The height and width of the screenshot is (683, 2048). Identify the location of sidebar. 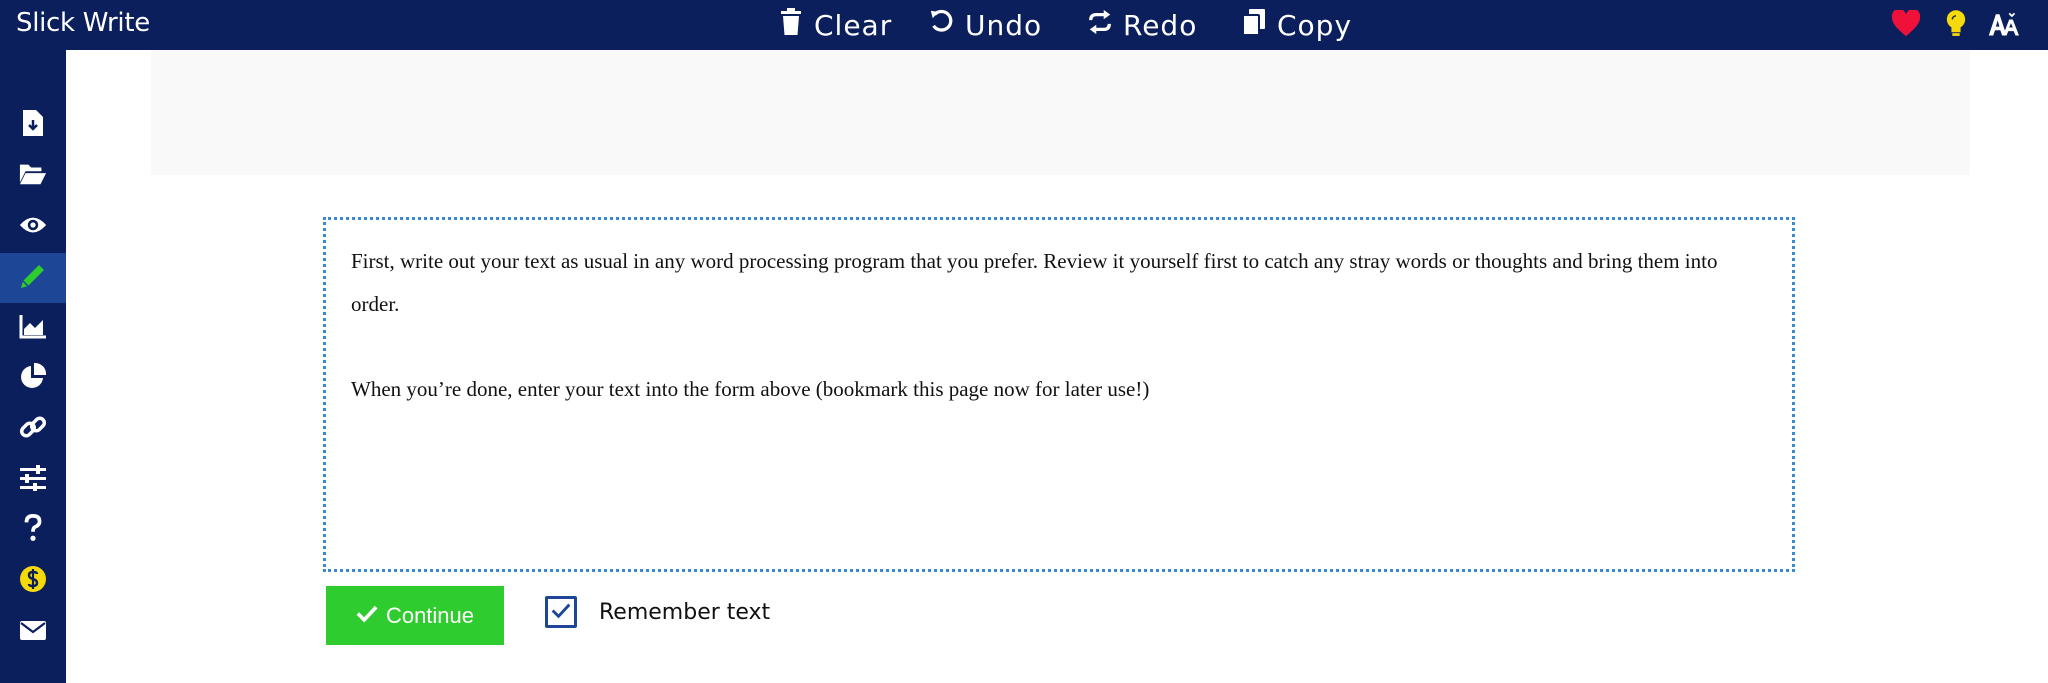
(33, 366).